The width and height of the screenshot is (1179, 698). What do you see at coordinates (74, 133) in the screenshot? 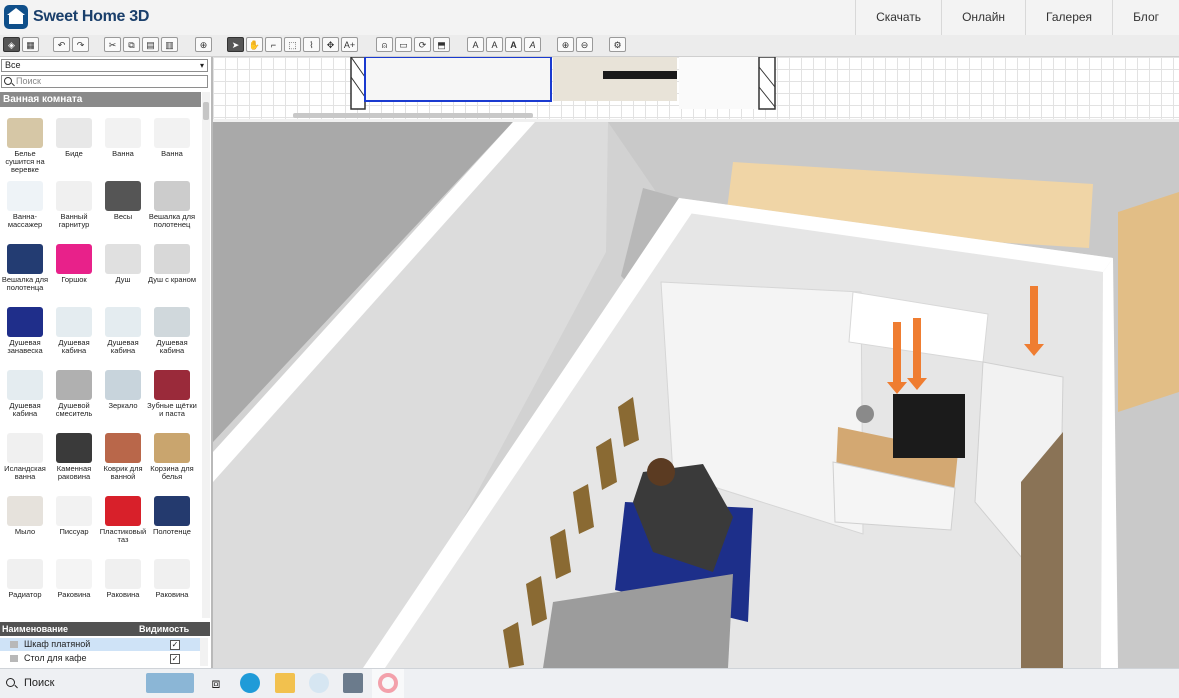
I see `bidet-icon` at bounding box center [74, 133].